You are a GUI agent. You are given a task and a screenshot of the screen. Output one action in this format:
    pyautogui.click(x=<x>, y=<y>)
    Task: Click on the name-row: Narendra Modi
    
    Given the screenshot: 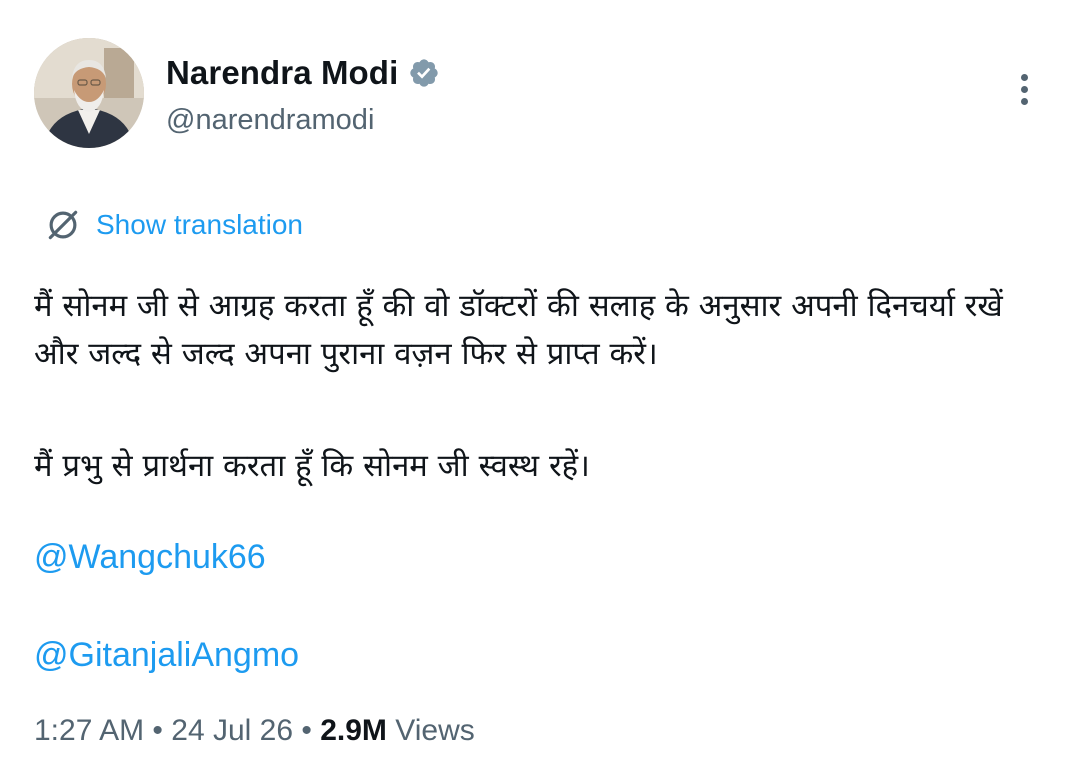 What is the action you would take?
    pyautogui.click(x=303, y=73)
    